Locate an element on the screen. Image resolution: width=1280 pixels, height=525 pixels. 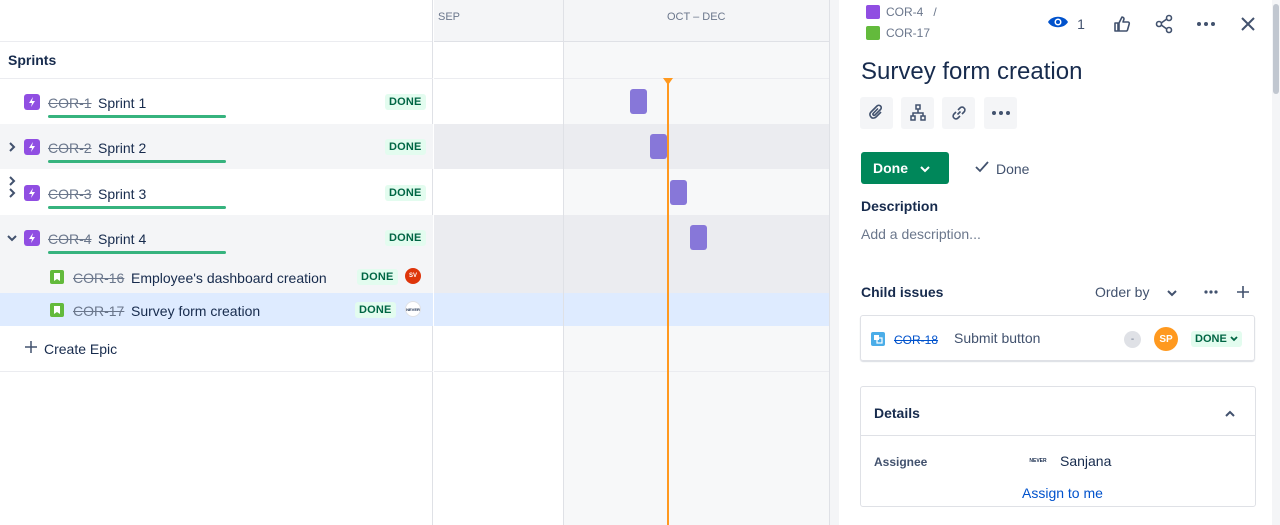
issue-title: Survey form creation is located at coordinates (971, 72).